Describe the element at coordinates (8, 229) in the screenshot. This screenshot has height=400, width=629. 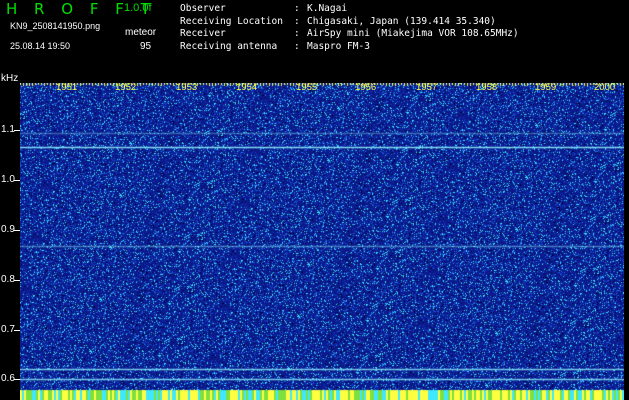
I see `y-tick-label: 0.9` at that location.